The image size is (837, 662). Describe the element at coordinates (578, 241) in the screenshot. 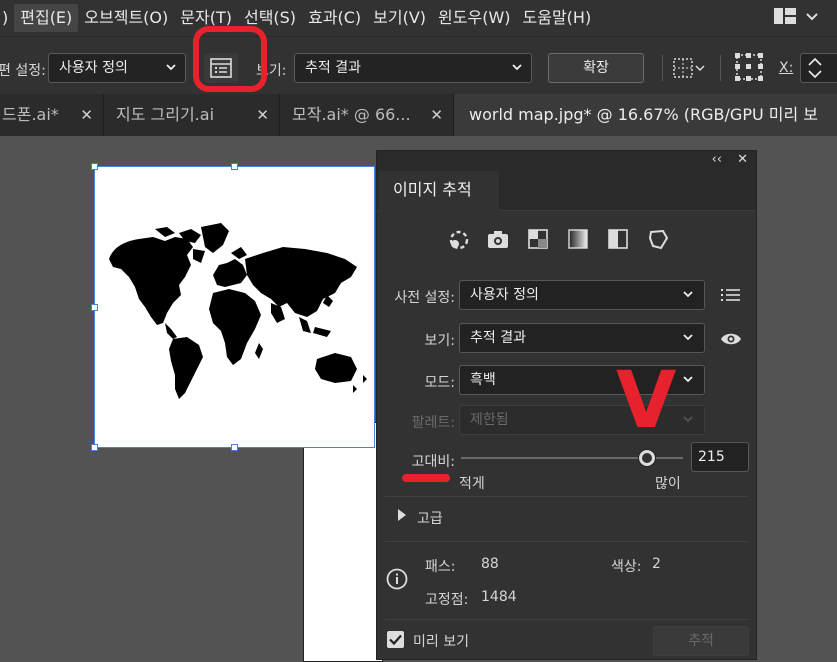

I see `grayscale-icon` at that location.